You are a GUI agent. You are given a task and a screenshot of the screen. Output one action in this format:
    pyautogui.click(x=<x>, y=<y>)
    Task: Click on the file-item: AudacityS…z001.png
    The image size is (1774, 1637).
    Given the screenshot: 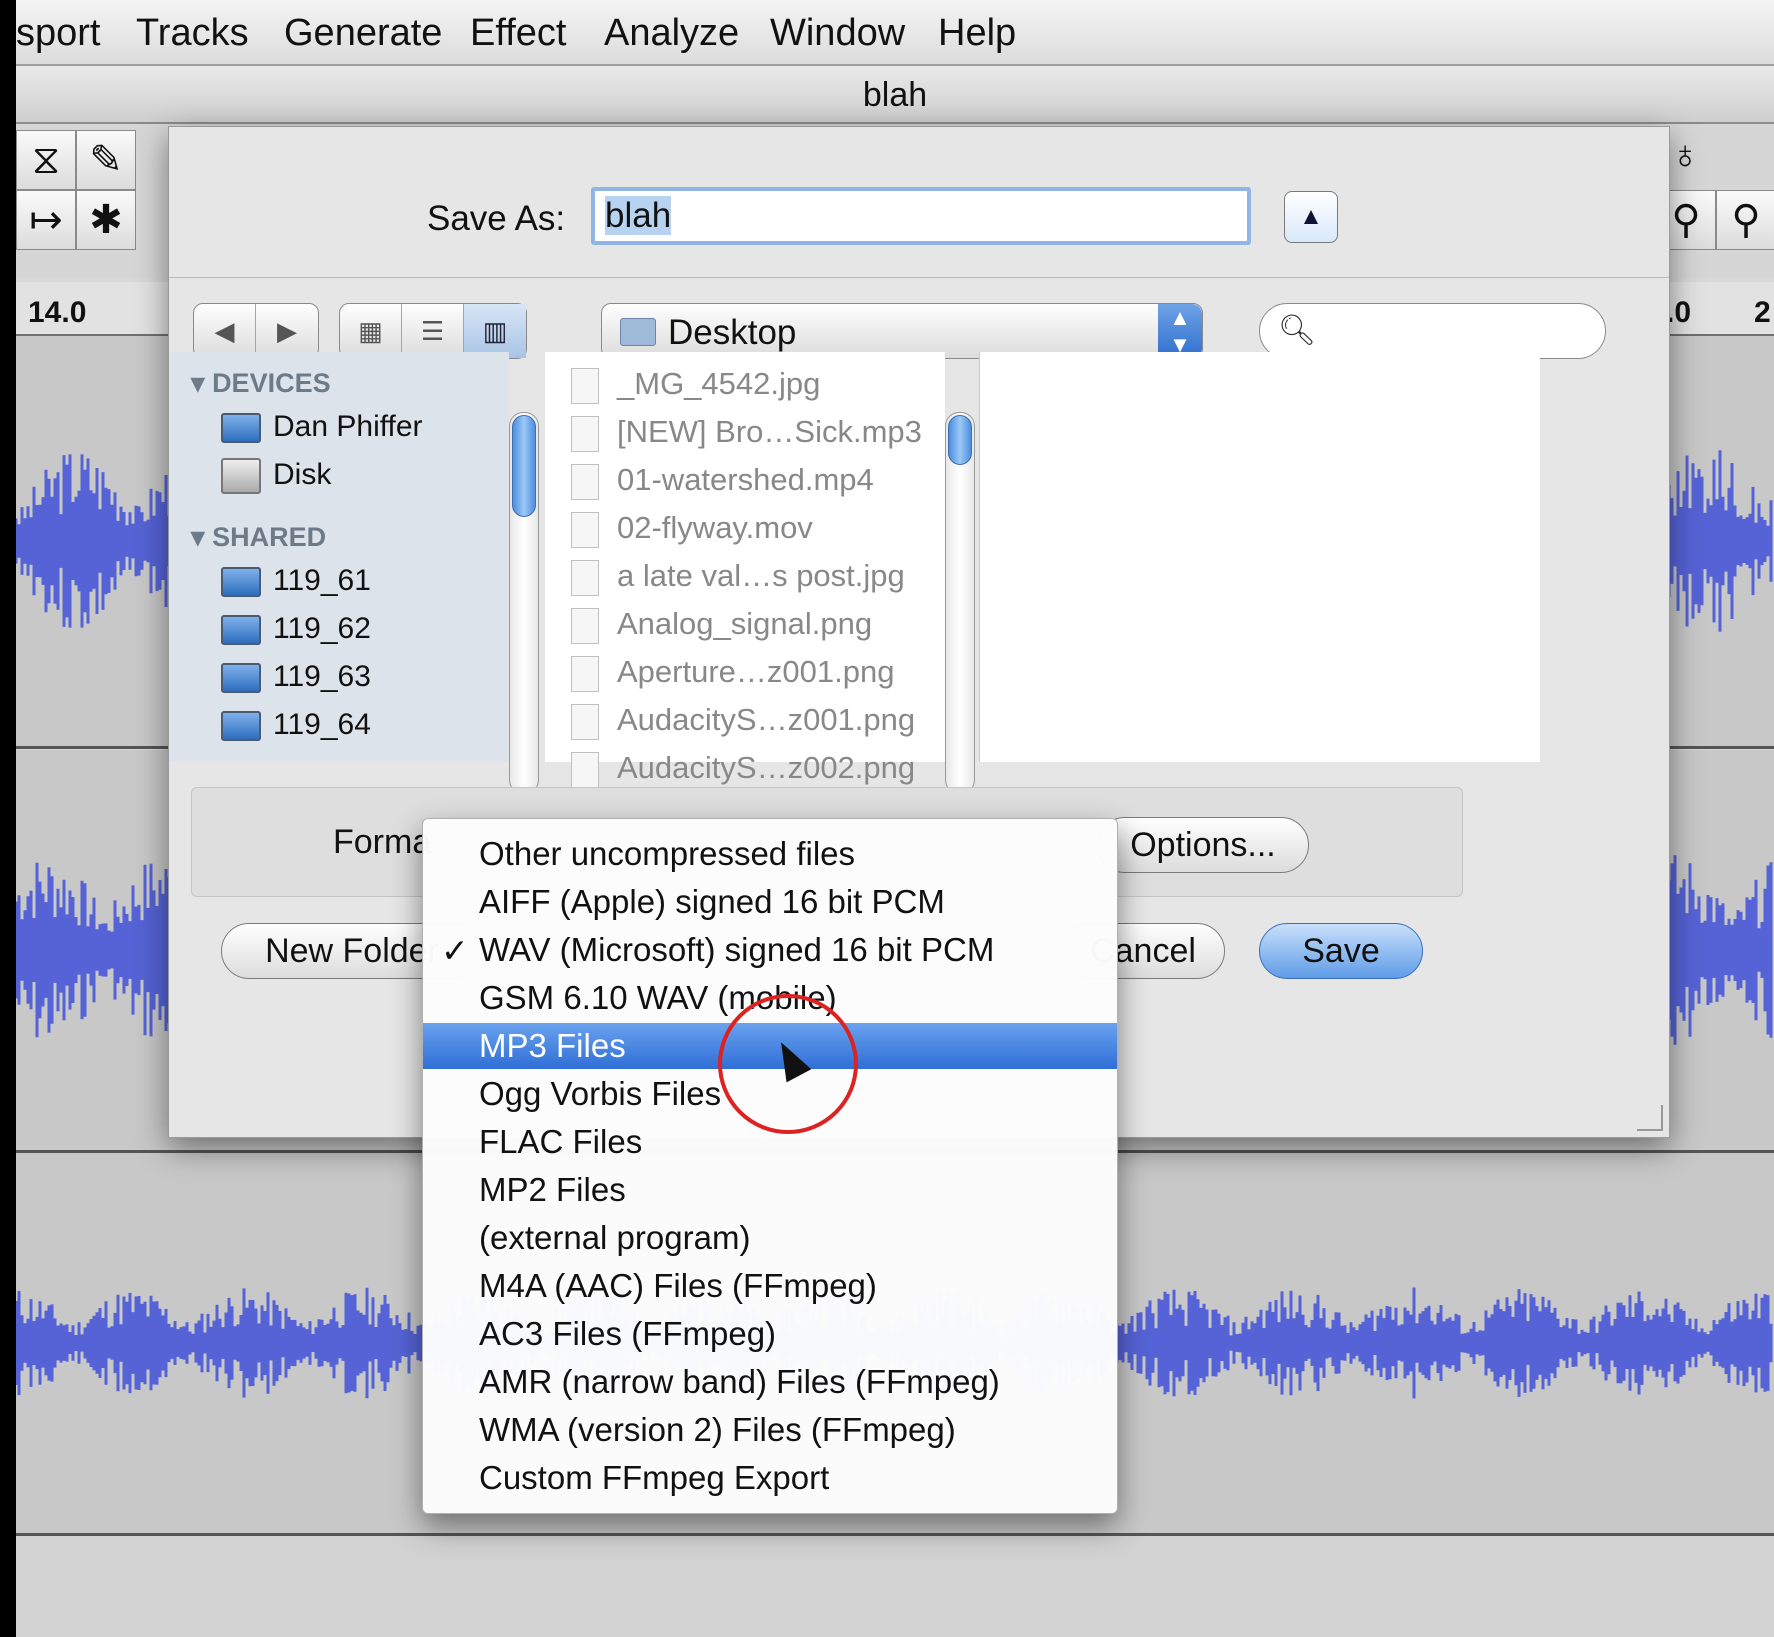 What is the action you would take?
    pyautogui.click(x=743, y=721)
    